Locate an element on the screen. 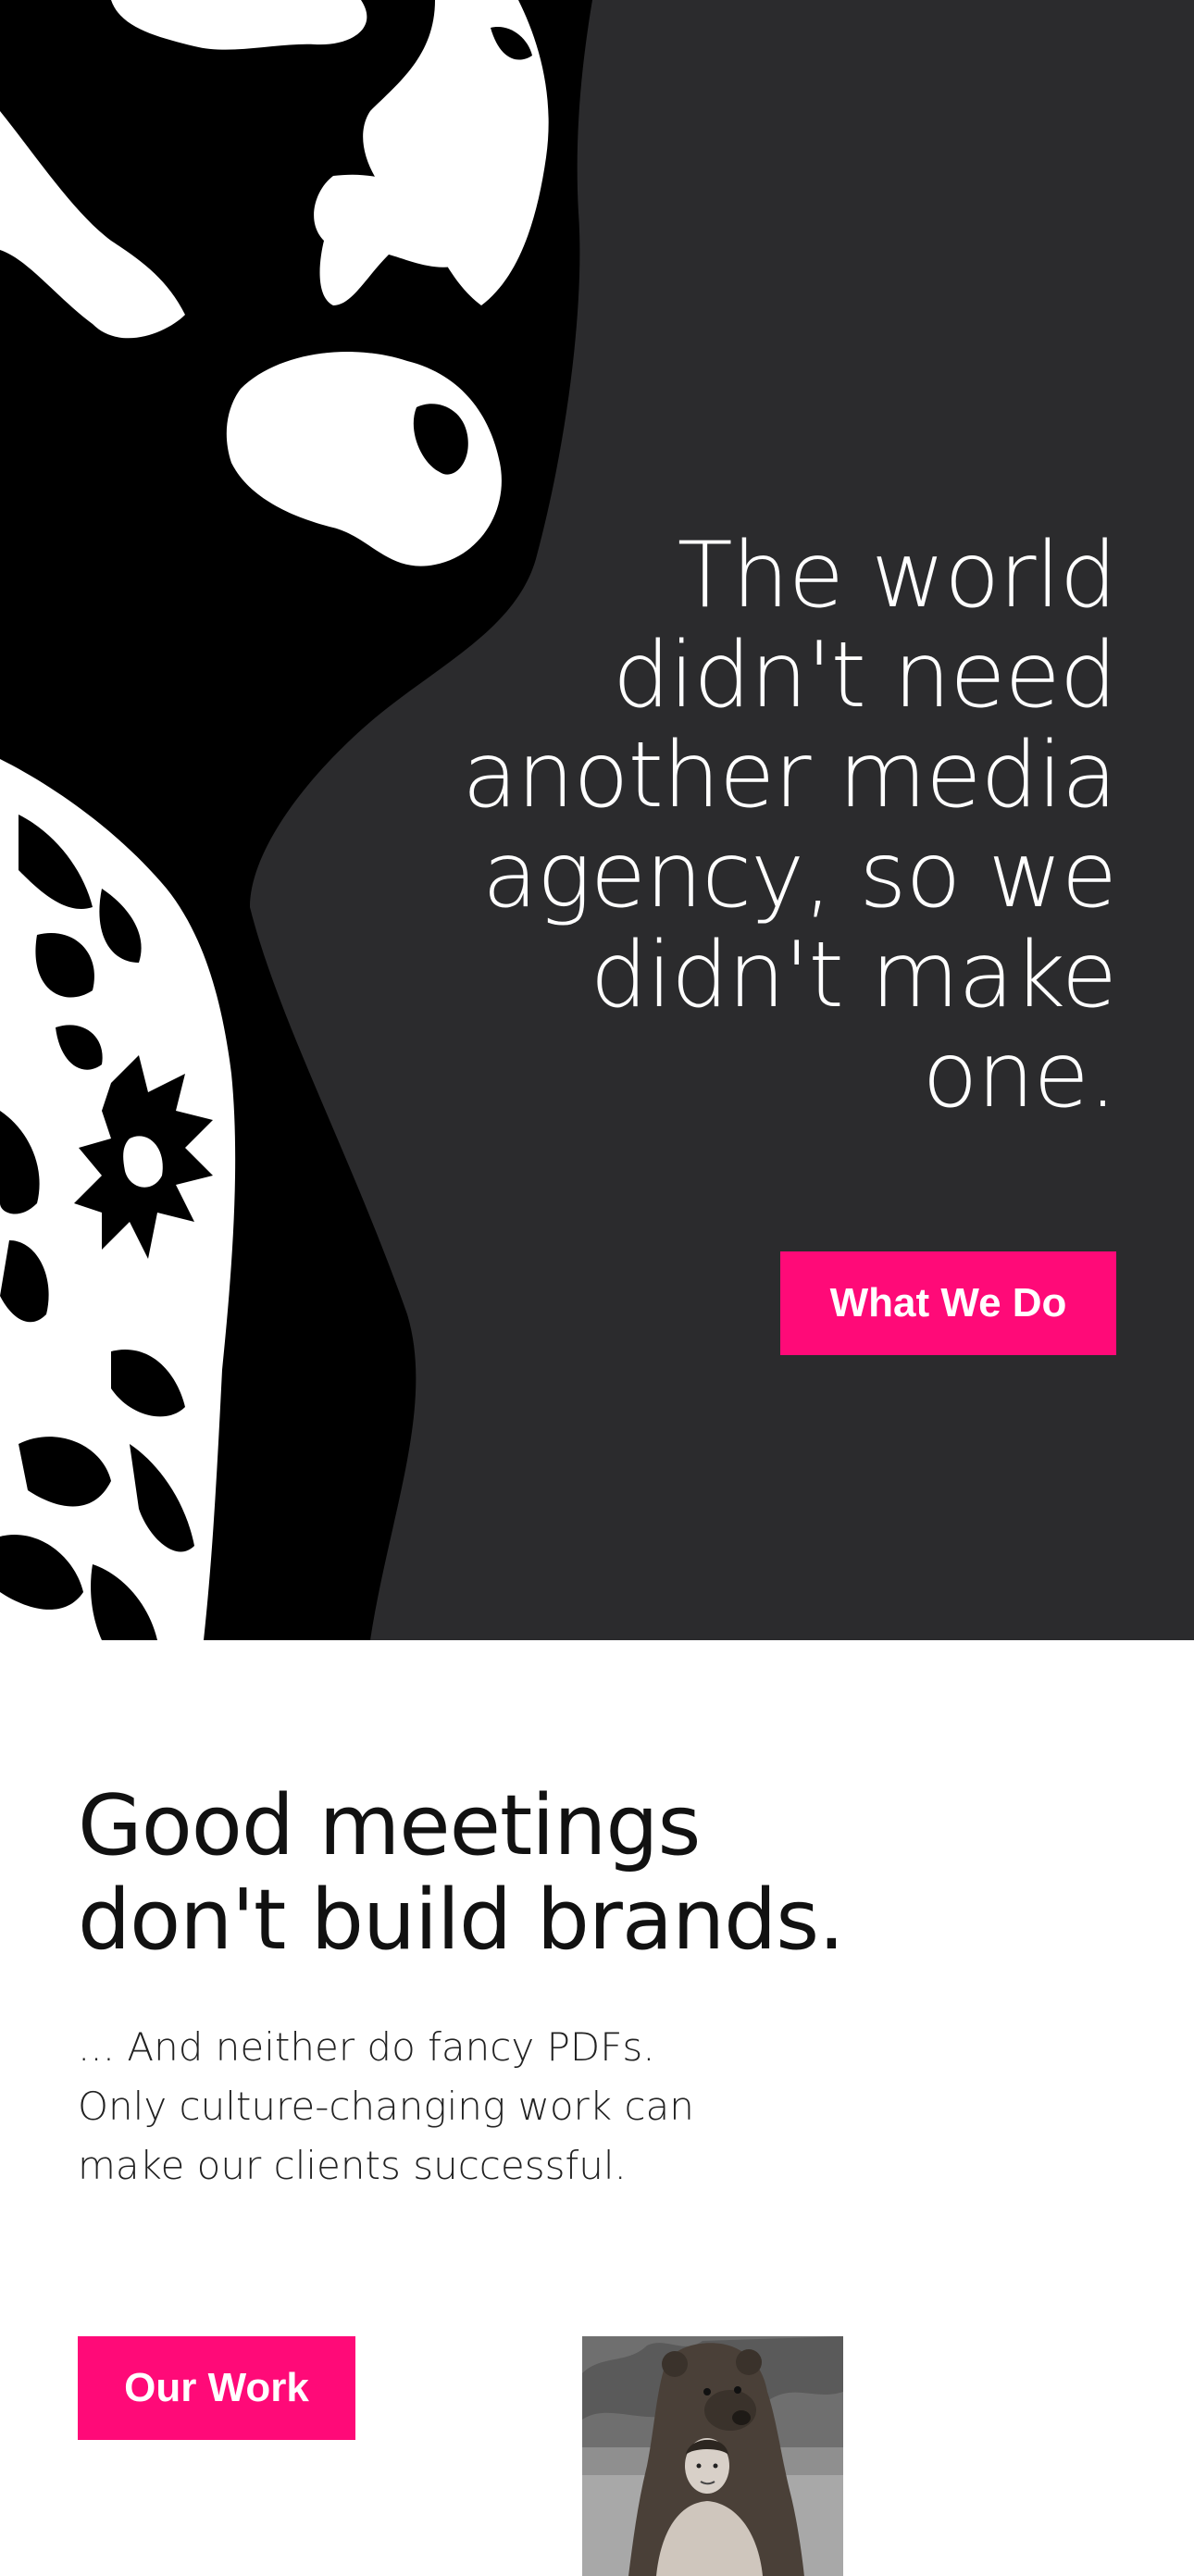 This screenshot has height=2576, width=1194. hero-headline-line: didn't need is located at coordinates (864, 675).